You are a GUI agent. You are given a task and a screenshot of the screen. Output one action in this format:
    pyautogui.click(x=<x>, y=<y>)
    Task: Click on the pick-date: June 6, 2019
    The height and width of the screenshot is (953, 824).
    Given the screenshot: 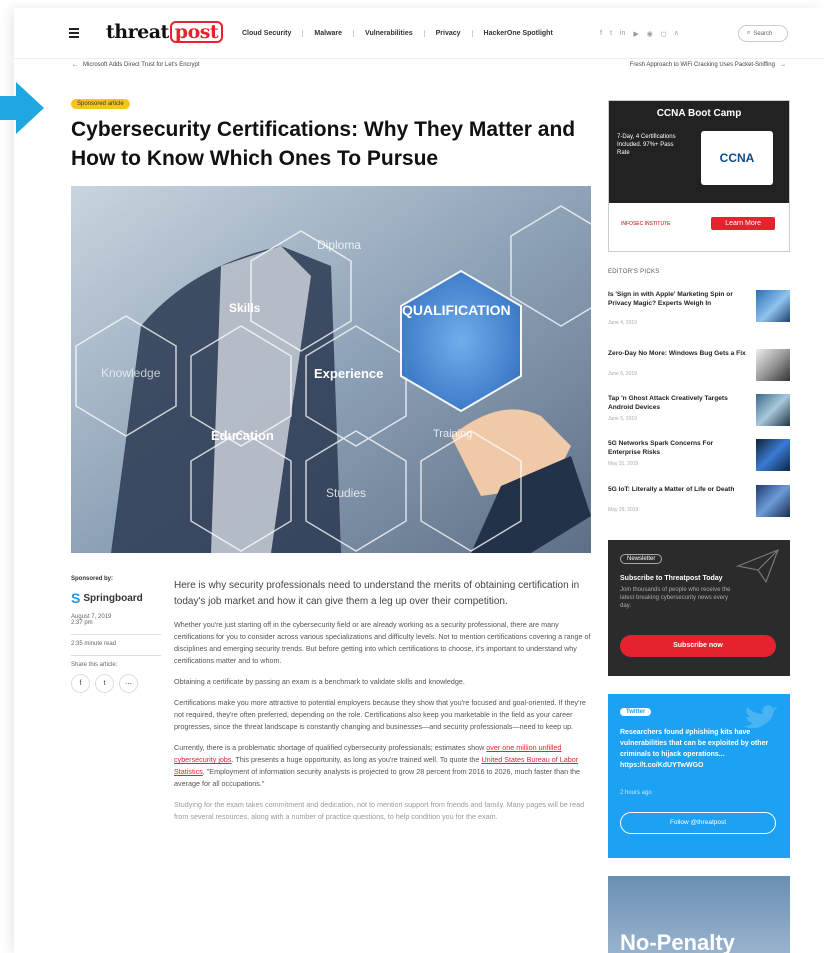 What is the action you would take?
    pyautogui.click(x=622, y=374)
    